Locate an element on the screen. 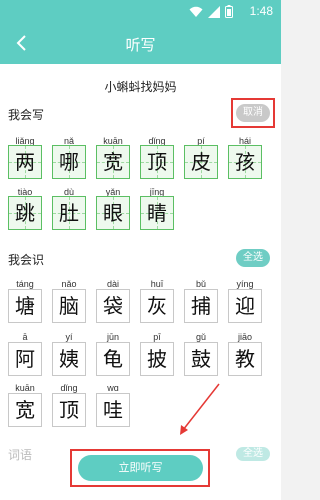  start-dictation-button: 立即听写 is located at coordinates (140, 468).